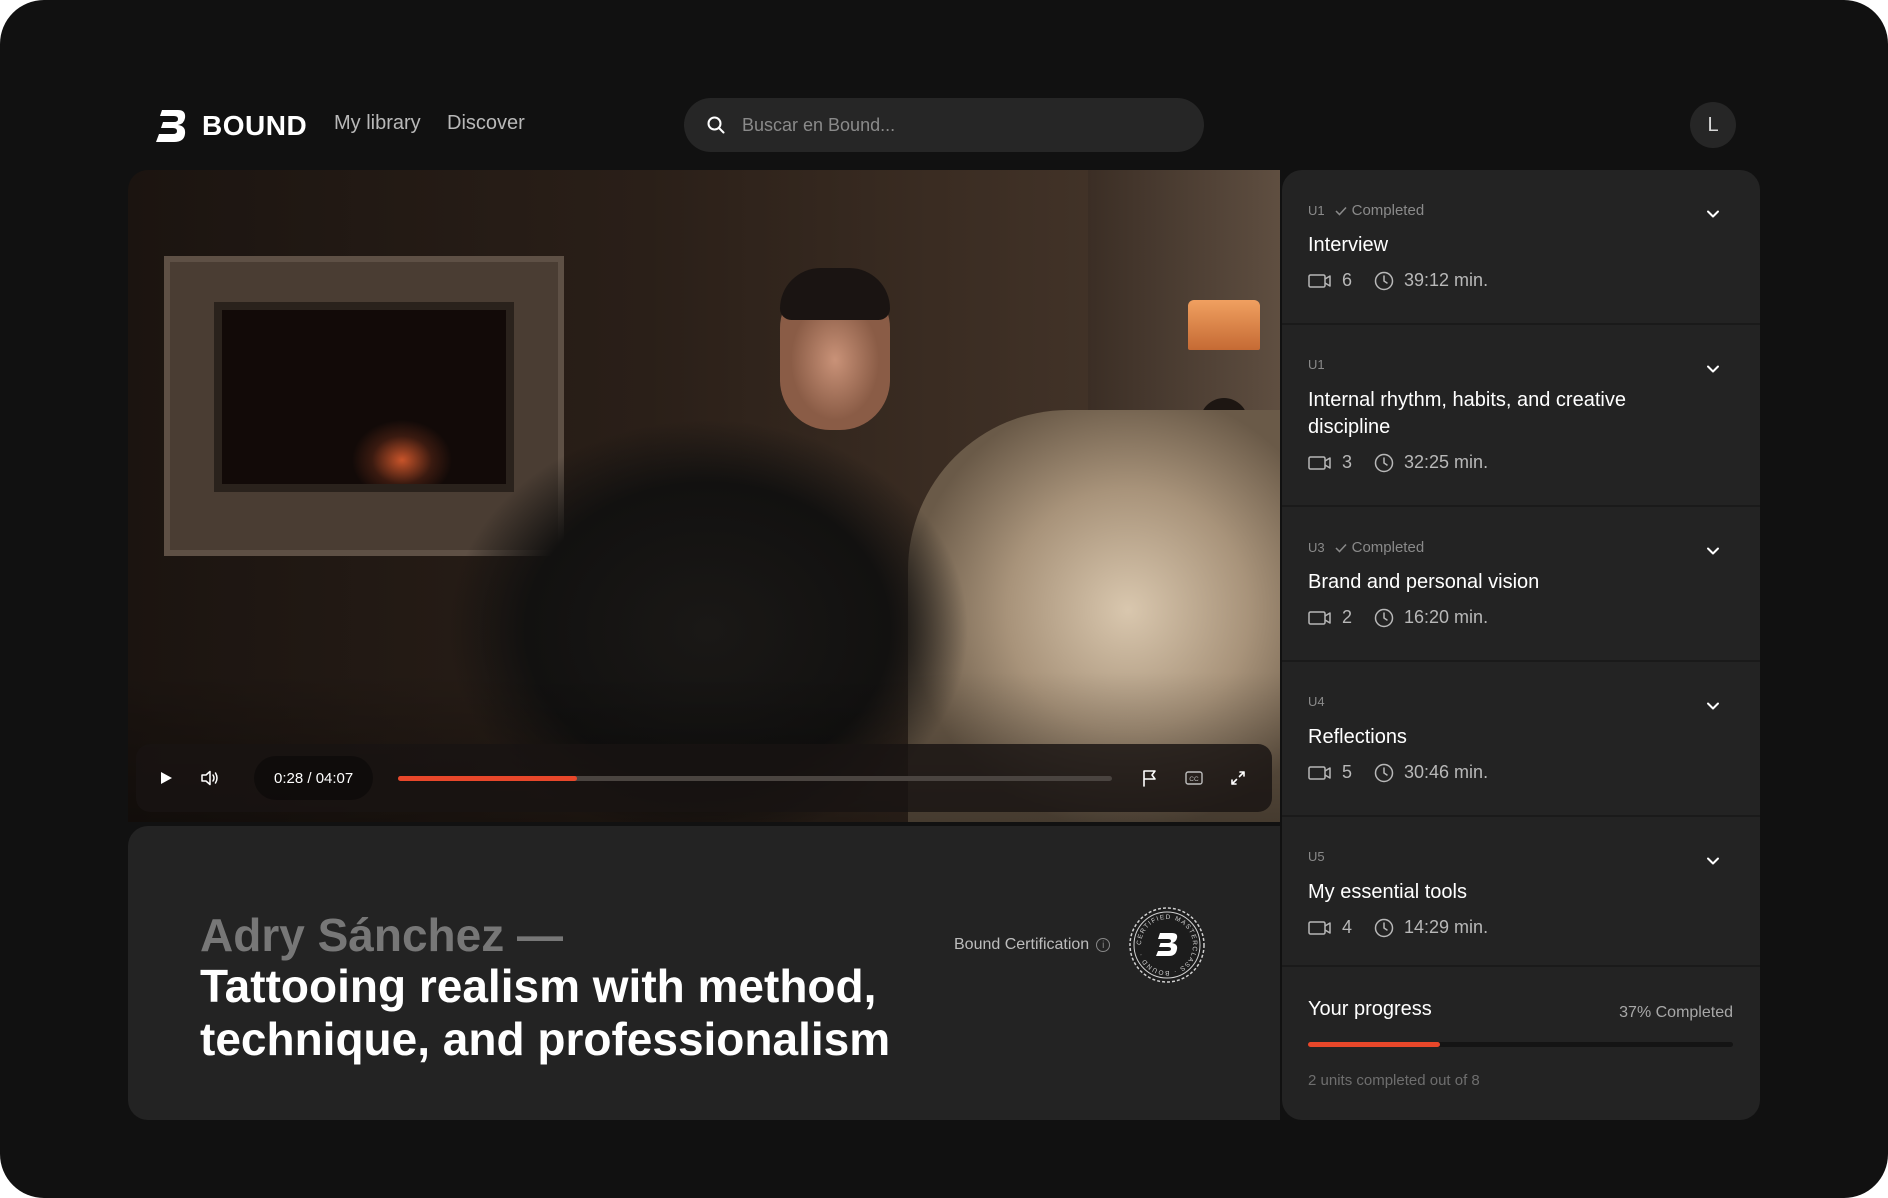 This screenshot has height=1198, width=1888. I want to click on search-icon, so click(716, 125).